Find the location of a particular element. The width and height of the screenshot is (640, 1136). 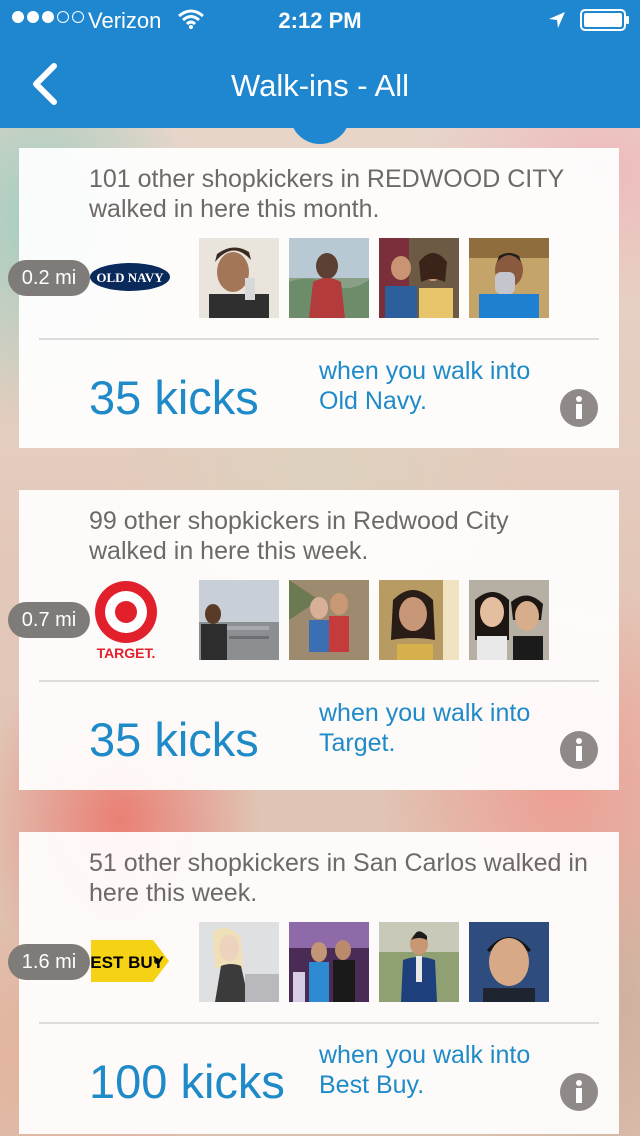

status-bar: Verizon 2:12 PM is located at coordinates (320, 20).